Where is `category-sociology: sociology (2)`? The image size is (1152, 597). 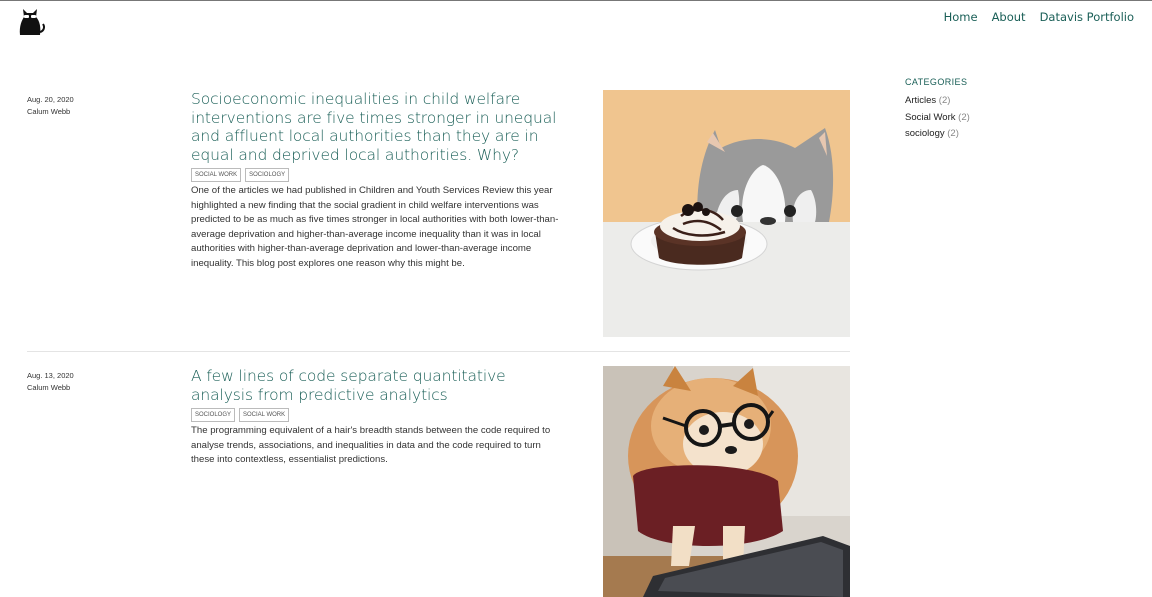 category-sociology: sociology (2) is located at coordinates (937, 134).